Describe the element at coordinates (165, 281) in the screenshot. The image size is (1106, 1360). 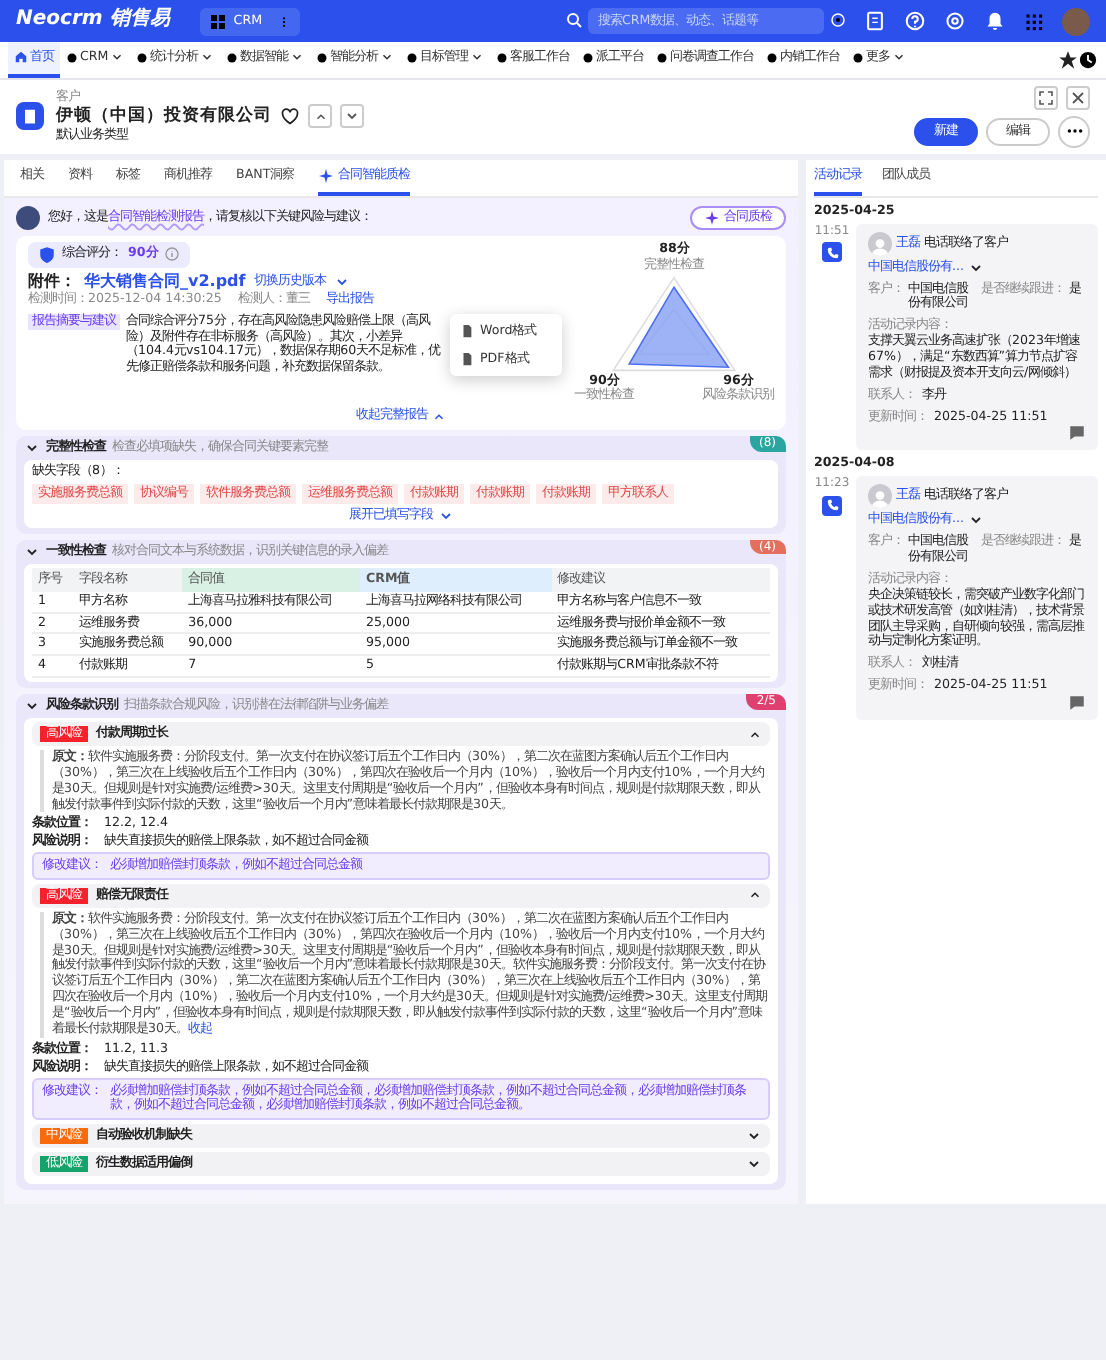
I see `file-link: 华大销售合同_v2.pdf` at that location.